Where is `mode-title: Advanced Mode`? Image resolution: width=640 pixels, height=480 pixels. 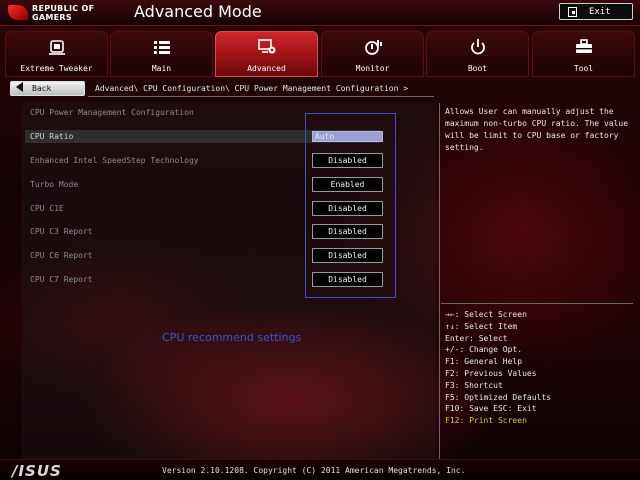 mode-title: Advanced Mode is located at coordinates (198, 11).